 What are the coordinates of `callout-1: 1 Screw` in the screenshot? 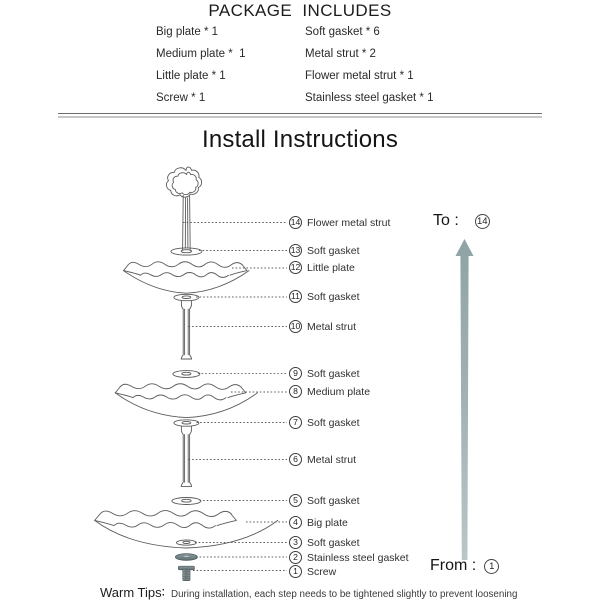 It's located at (312, 571).